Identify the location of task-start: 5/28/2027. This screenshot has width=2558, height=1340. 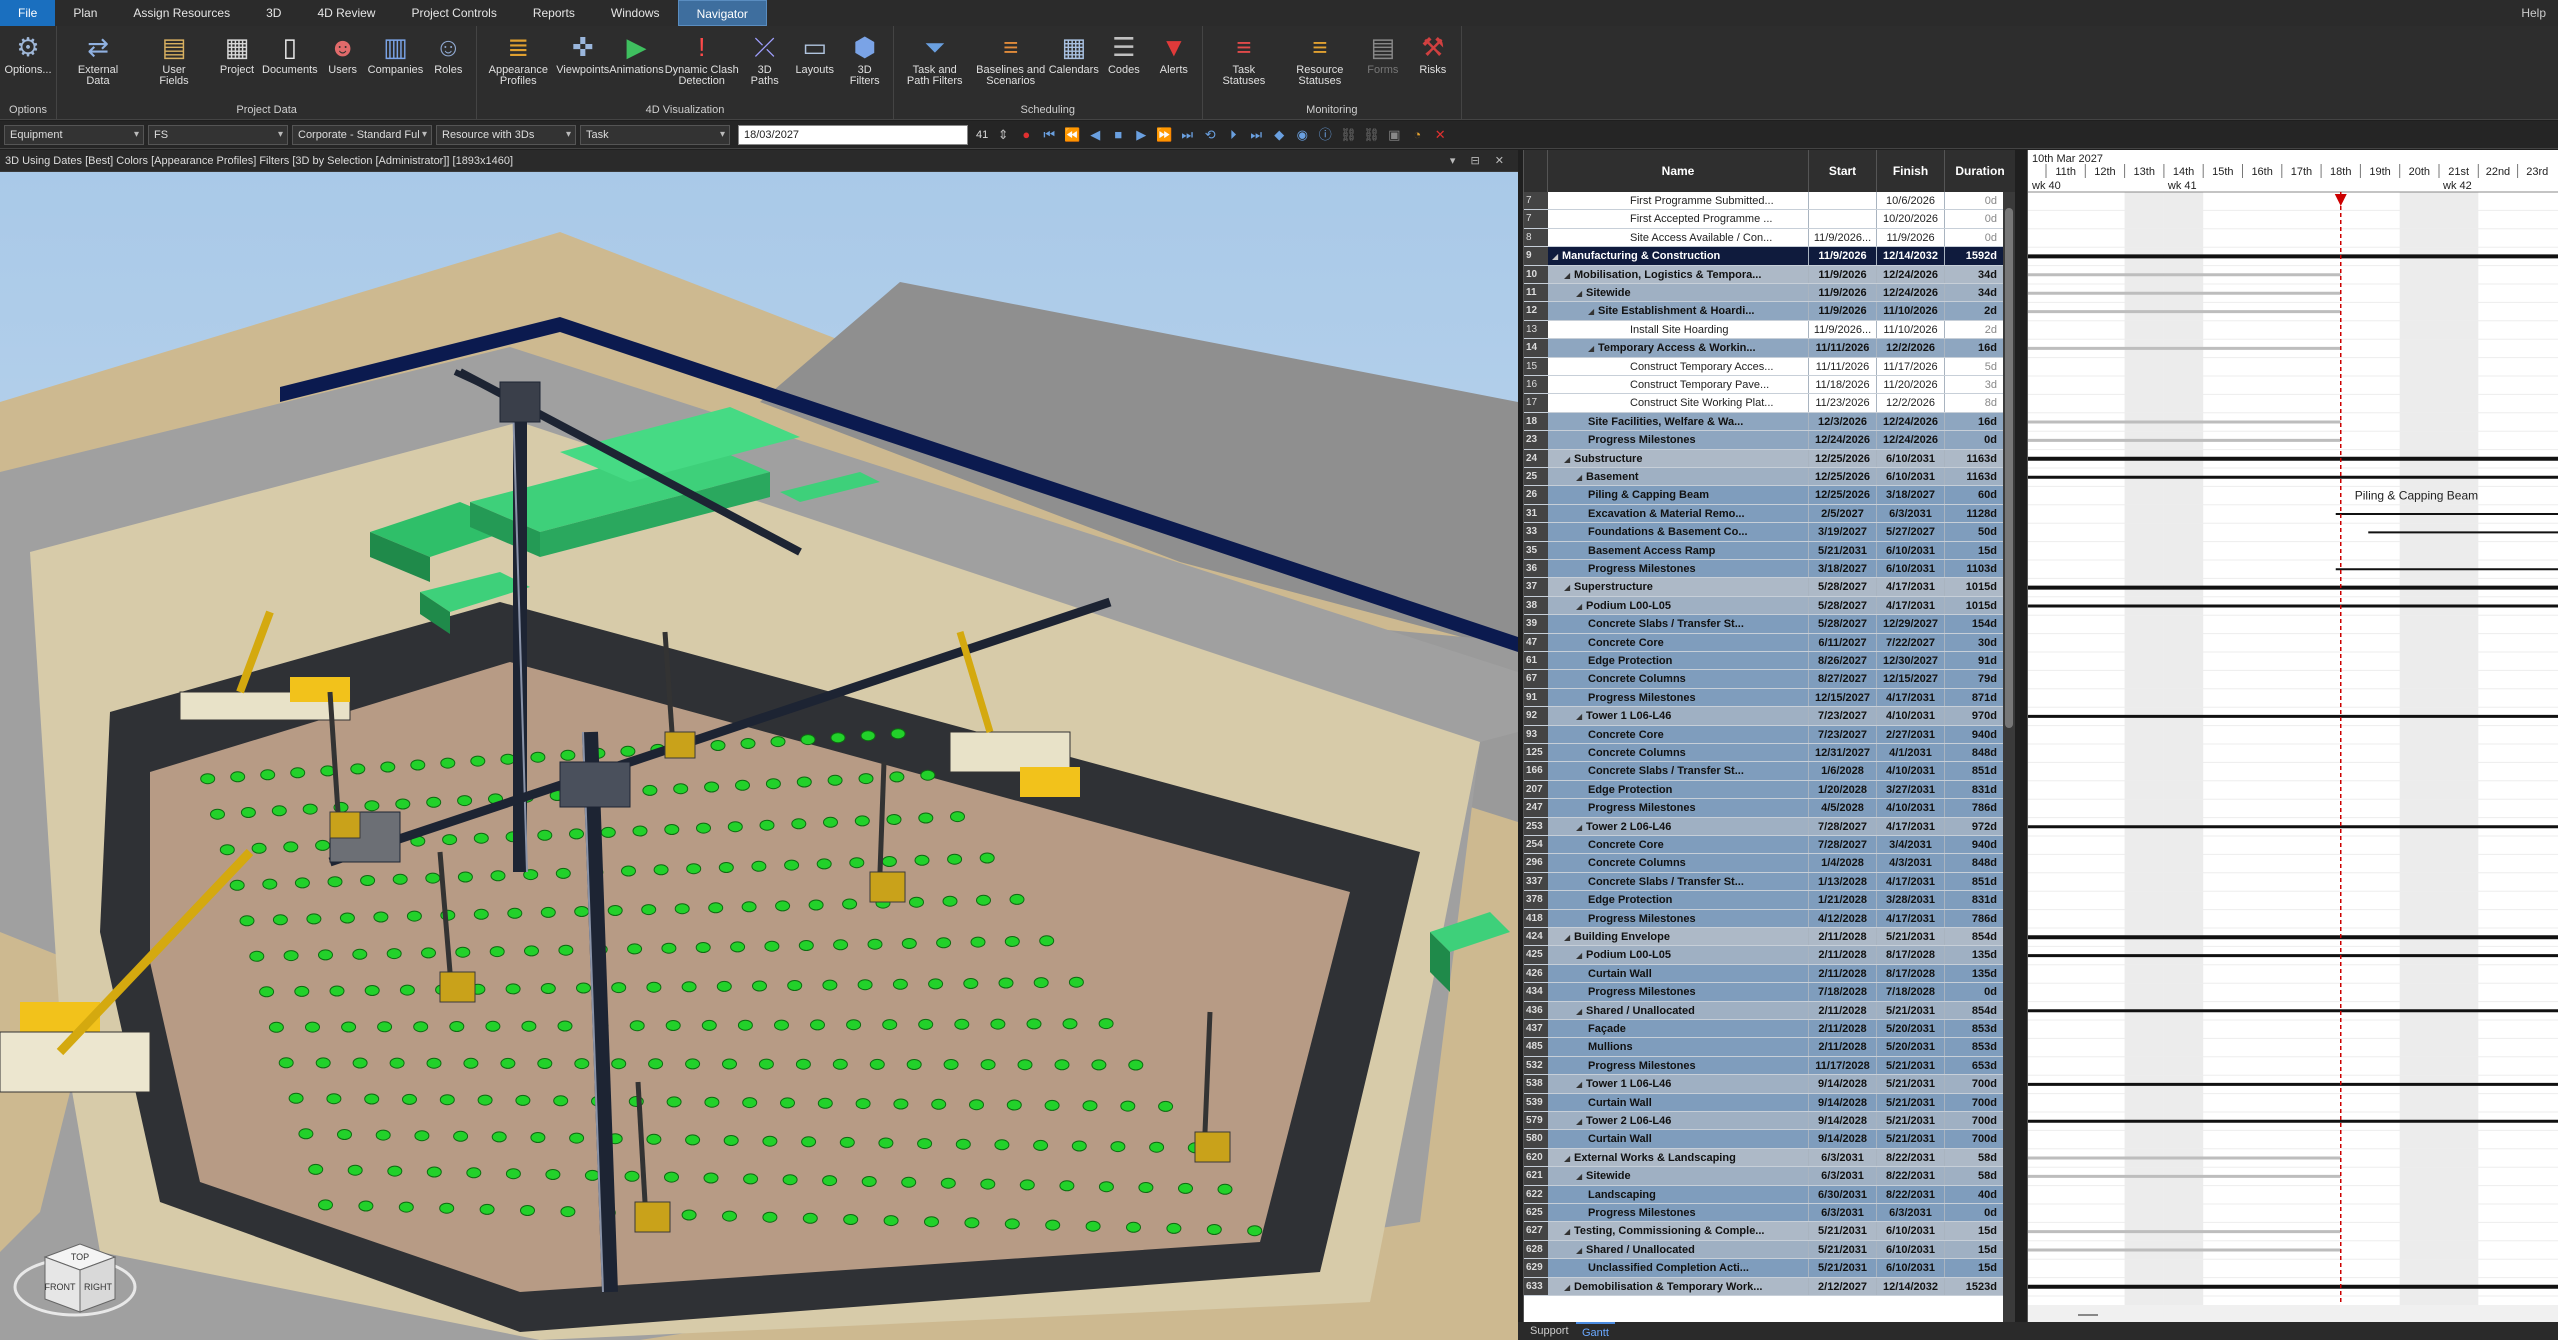
(1843, 605).